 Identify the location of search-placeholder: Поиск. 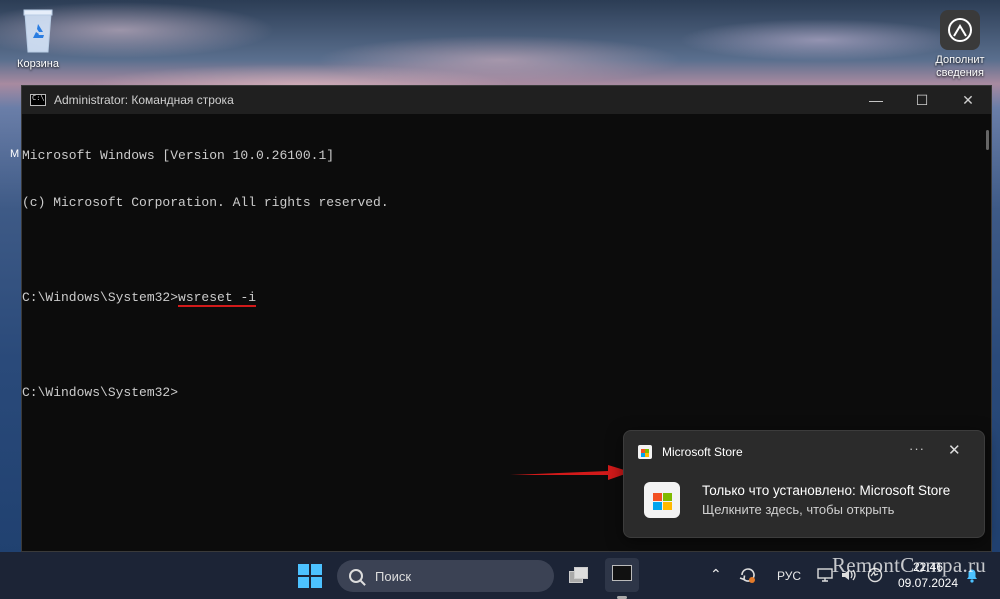
(393, 576).